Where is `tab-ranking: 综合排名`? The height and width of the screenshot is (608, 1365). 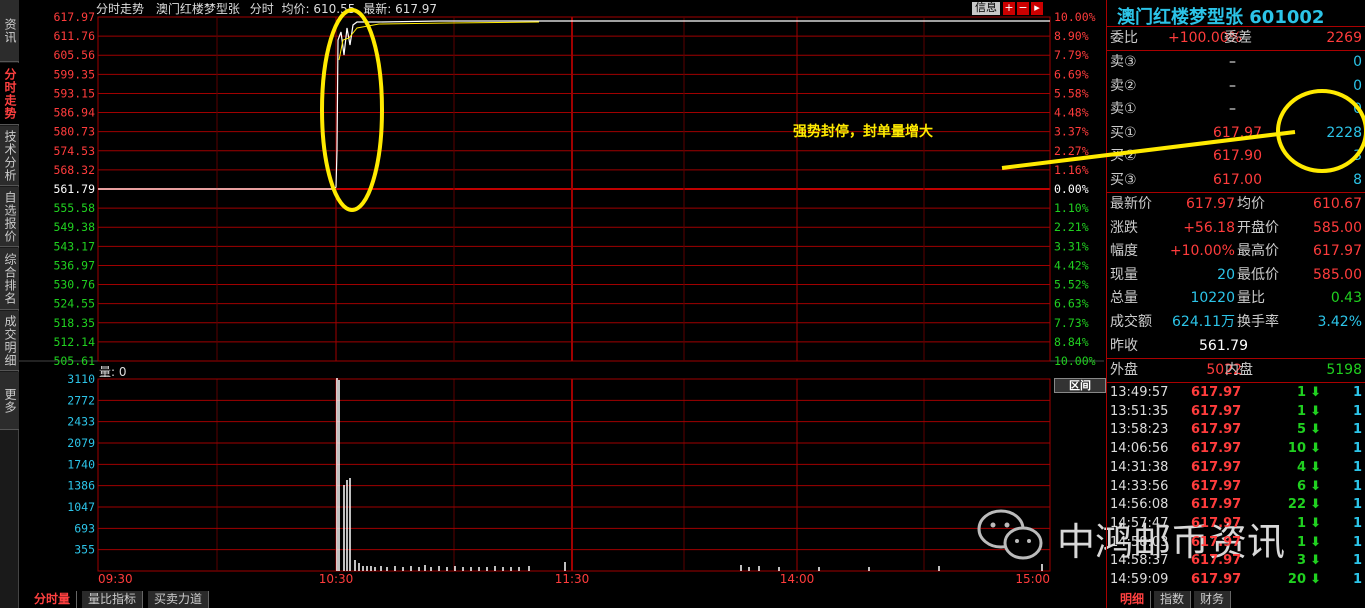 tab-ranking: 综合排名 is located at coordinates (9, 279).